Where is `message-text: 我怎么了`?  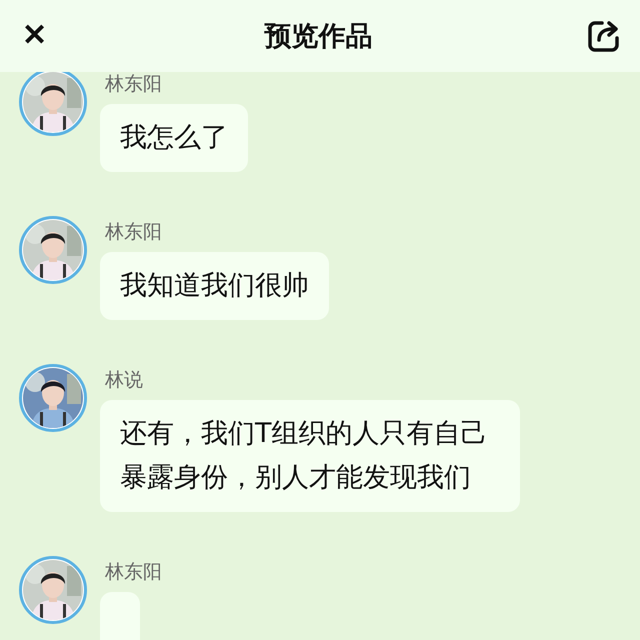 message-text: 我怎么了 is located at coordinates (174, 137).